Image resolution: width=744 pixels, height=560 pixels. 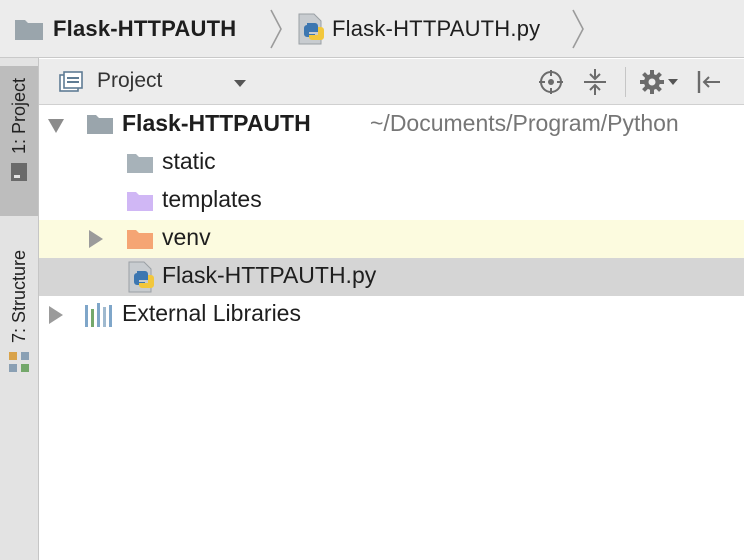 I want to click on collapse-all-icon, so click(x=595, y=82).